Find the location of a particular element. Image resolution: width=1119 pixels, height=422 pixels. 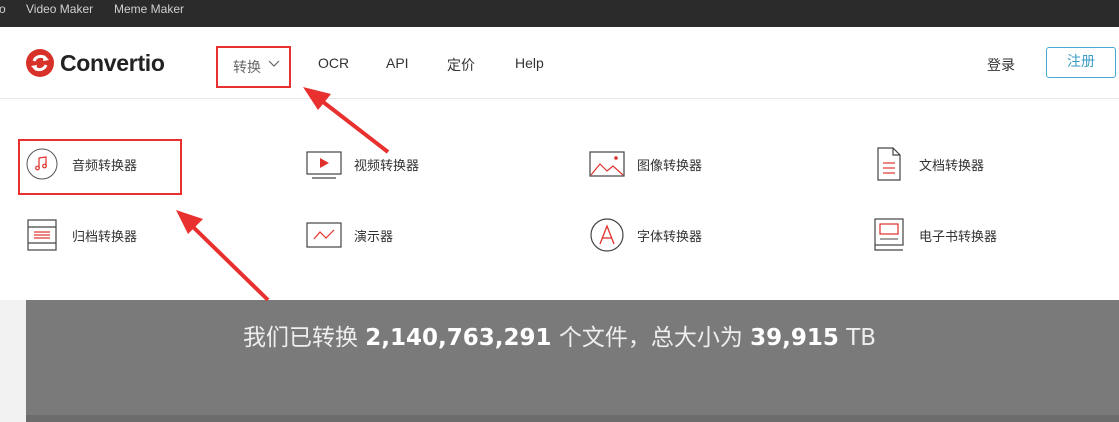

stats-prefix: 我们已转换 is located at coordinates (300, 338).